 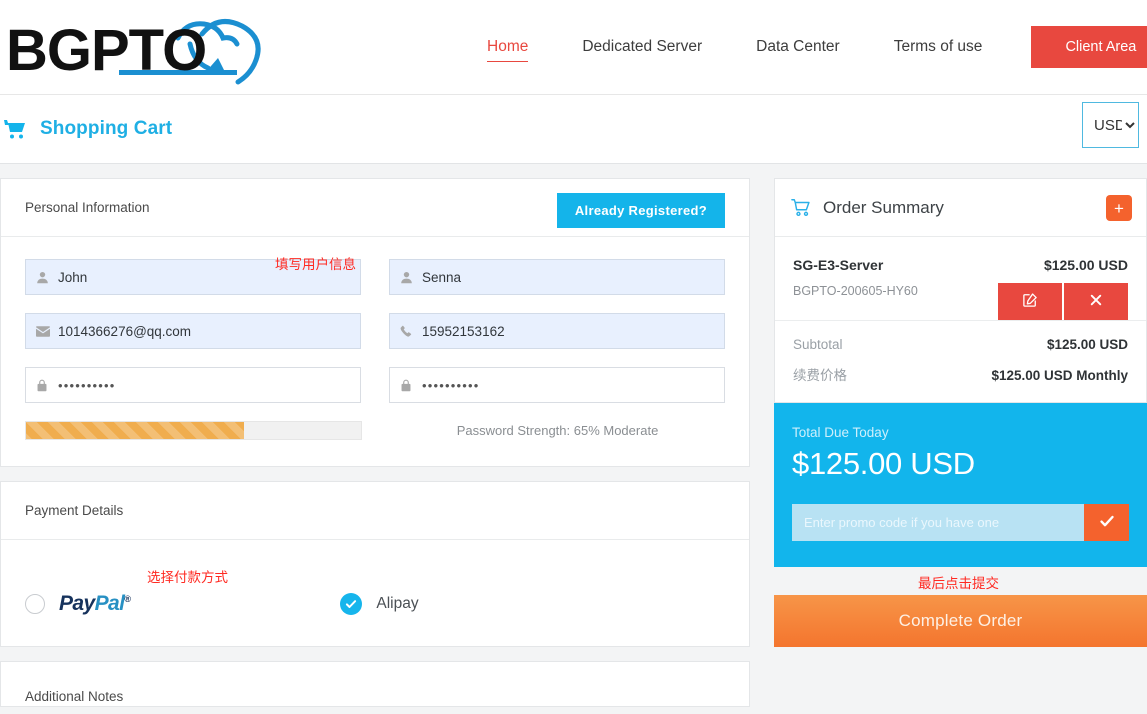 I want to click on password-strength-row: Password Strength: 65% Moderate, so click(x=375, y=430).